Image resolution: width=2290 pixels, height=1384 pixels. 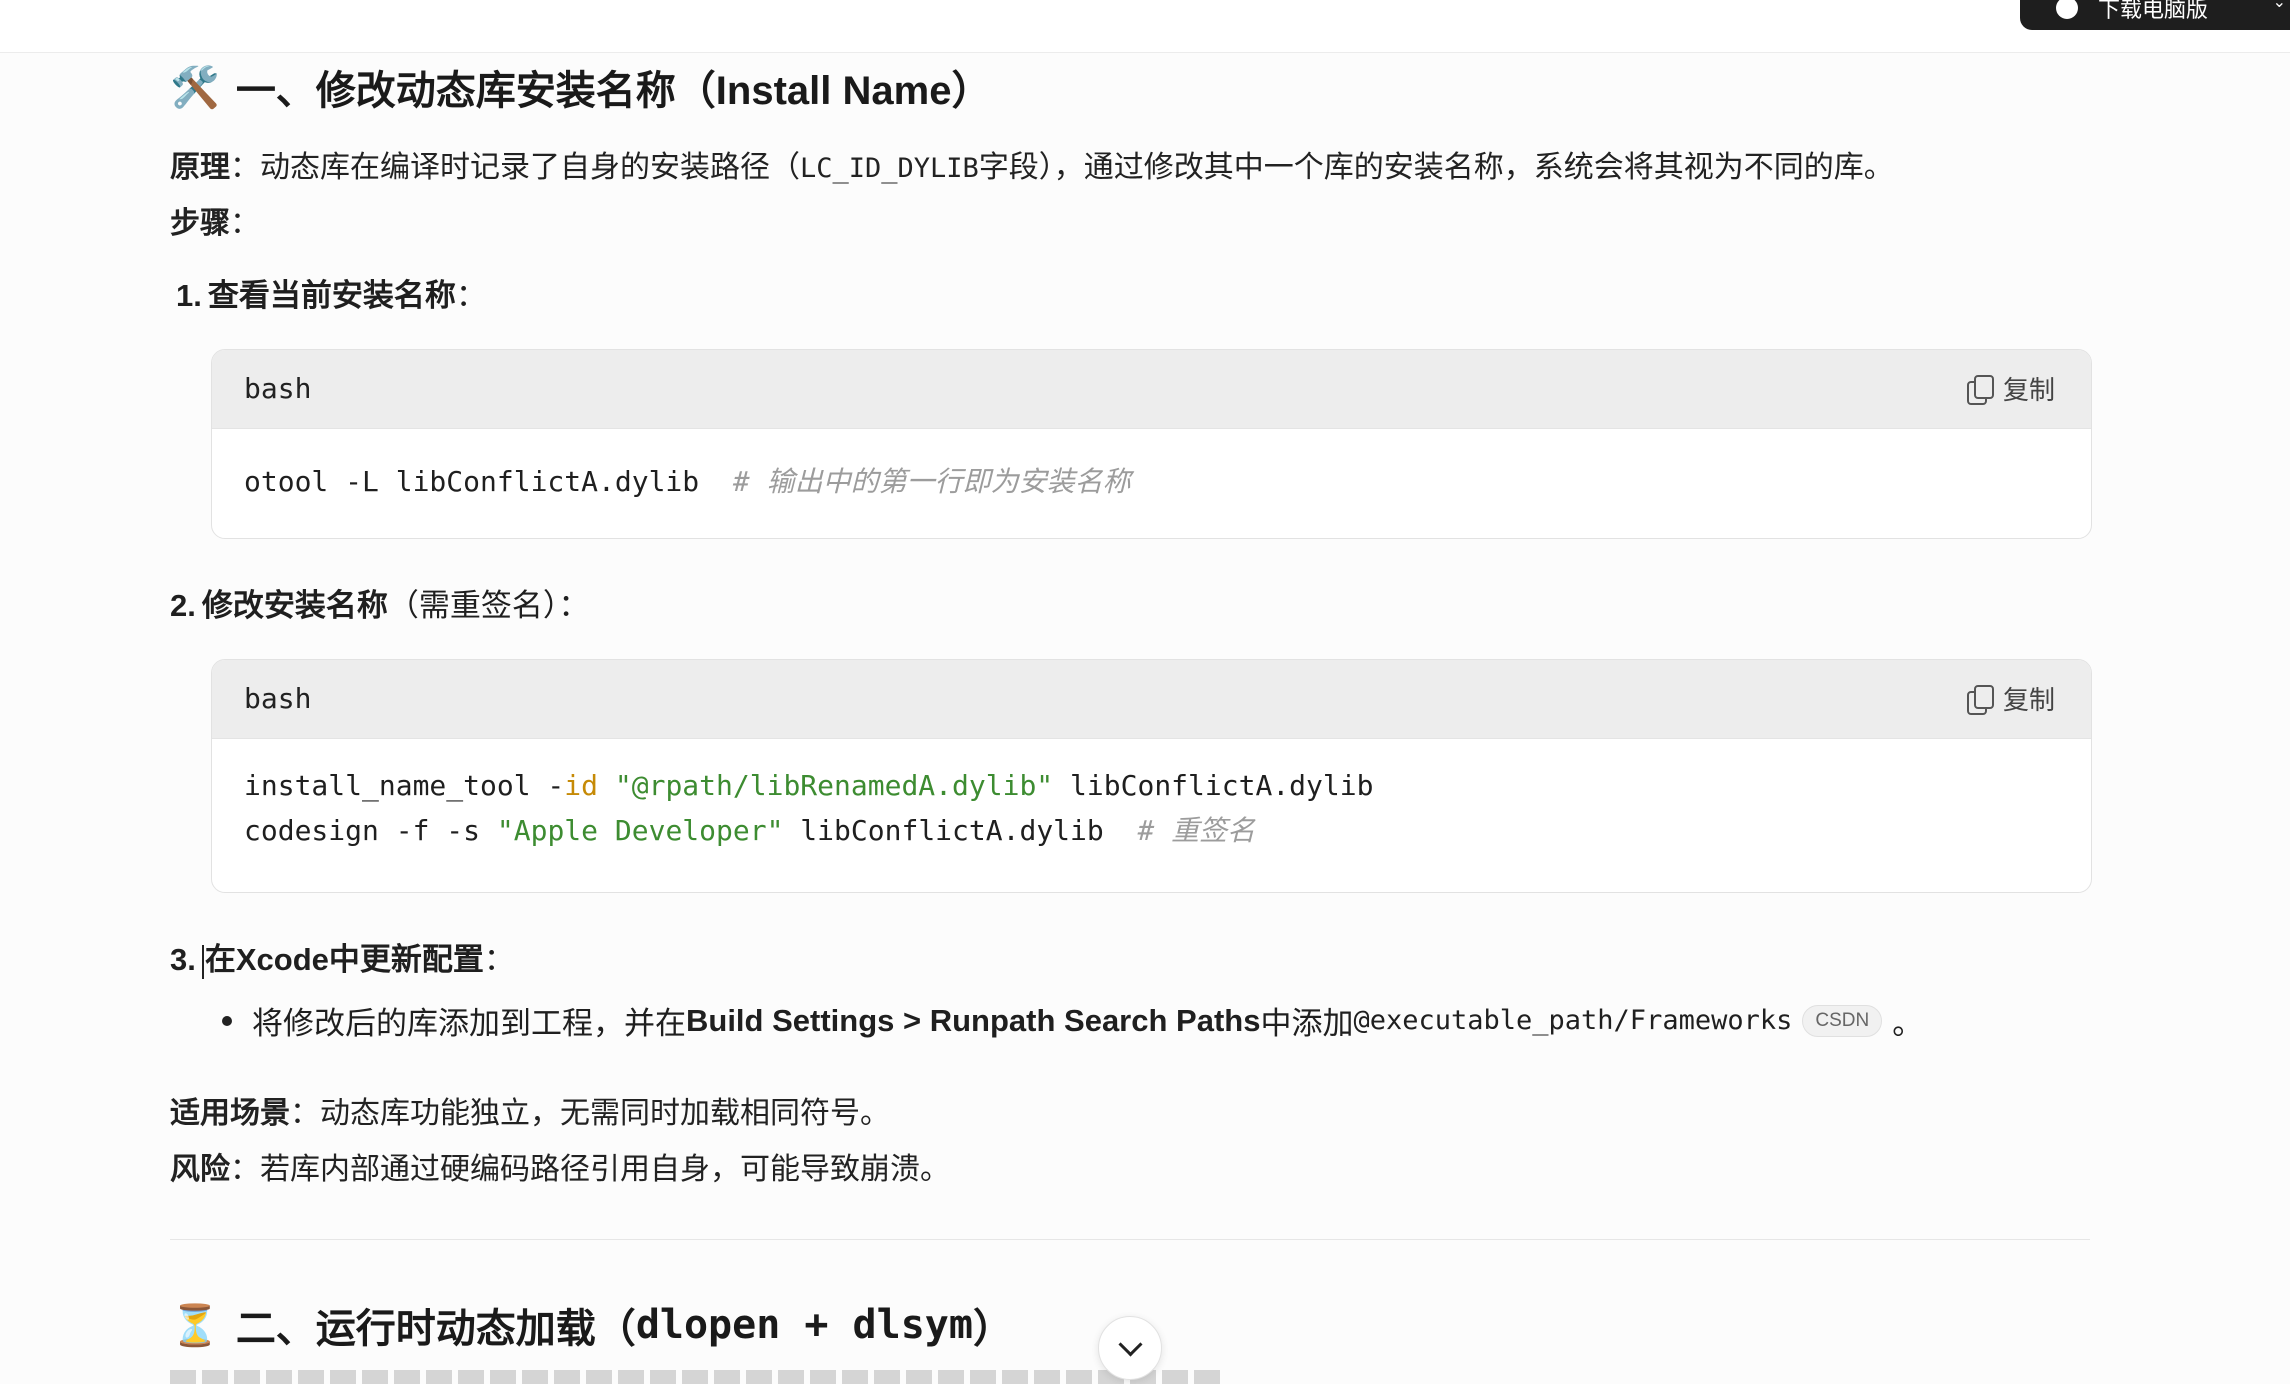 I want to click on section2-title-b: ）, so click(x=992, y=1329).